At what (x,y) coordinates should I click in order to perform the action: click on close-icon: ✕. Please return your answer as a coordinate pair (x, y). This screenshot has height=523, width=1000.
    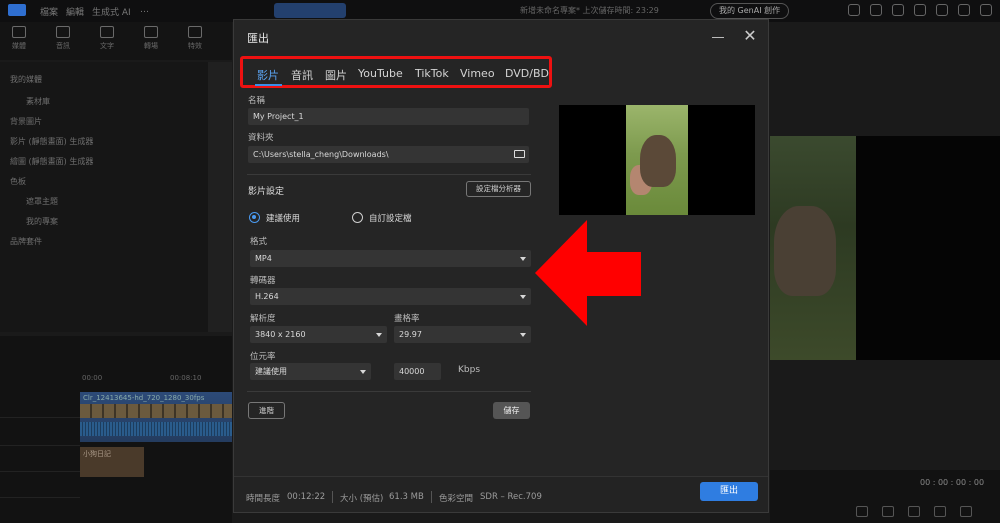
    Looking at the image, I should click on (750, 36).